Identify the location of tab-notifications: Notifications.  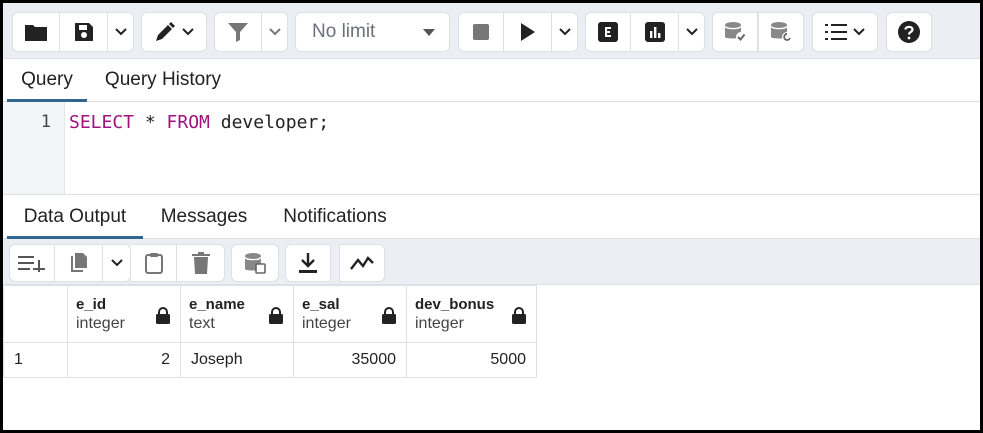
(335, 217).